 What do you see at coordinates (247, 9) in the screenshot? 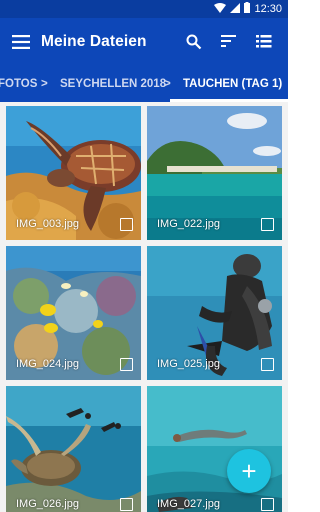
I see `battery-icon` at bounding box center [247, 9].